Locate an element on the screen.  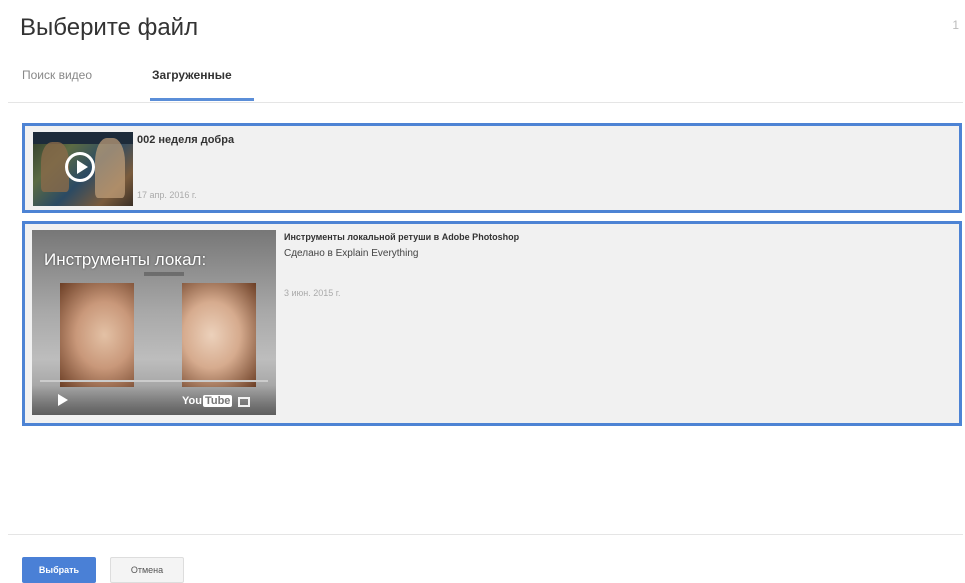
video-thumbnail: Инструменты локал: You Tube is located at coordinates (154, 322).